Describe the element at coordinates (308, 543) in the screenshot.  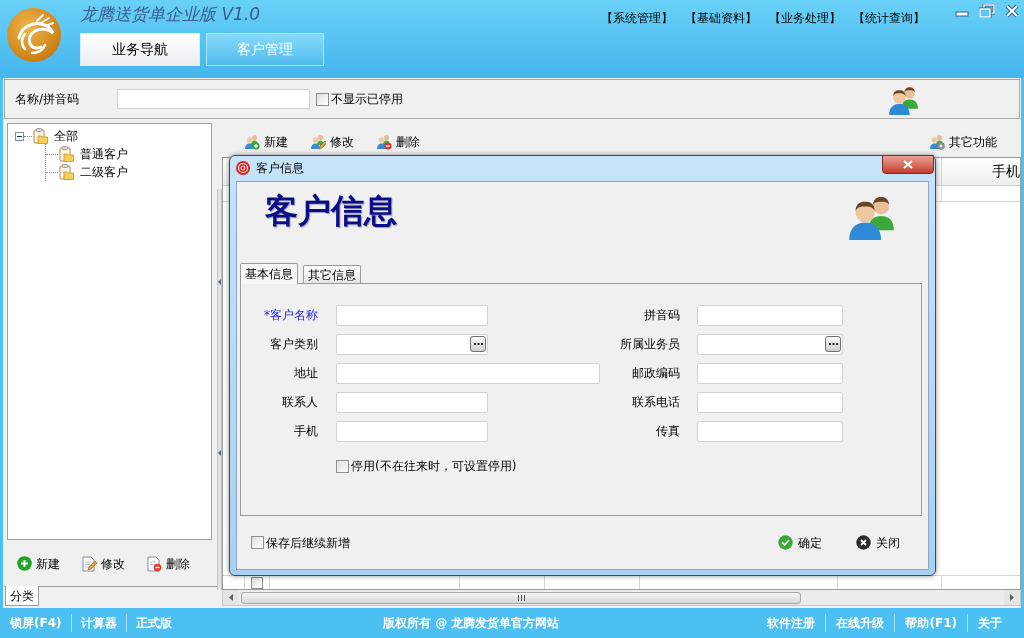
I see `checkbox-label: 保存后继续新增` at that location.